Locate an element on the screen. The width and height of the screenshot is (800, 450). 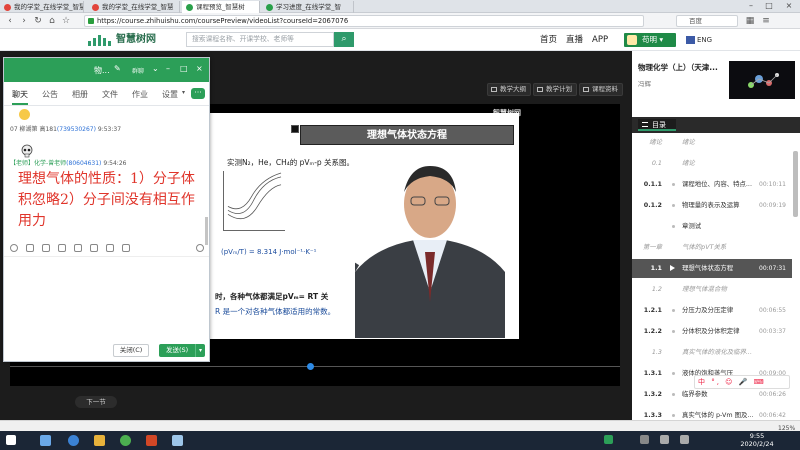
toc-chapter: 1.2 理想气体混合物 is located at coordinates (712, 289).